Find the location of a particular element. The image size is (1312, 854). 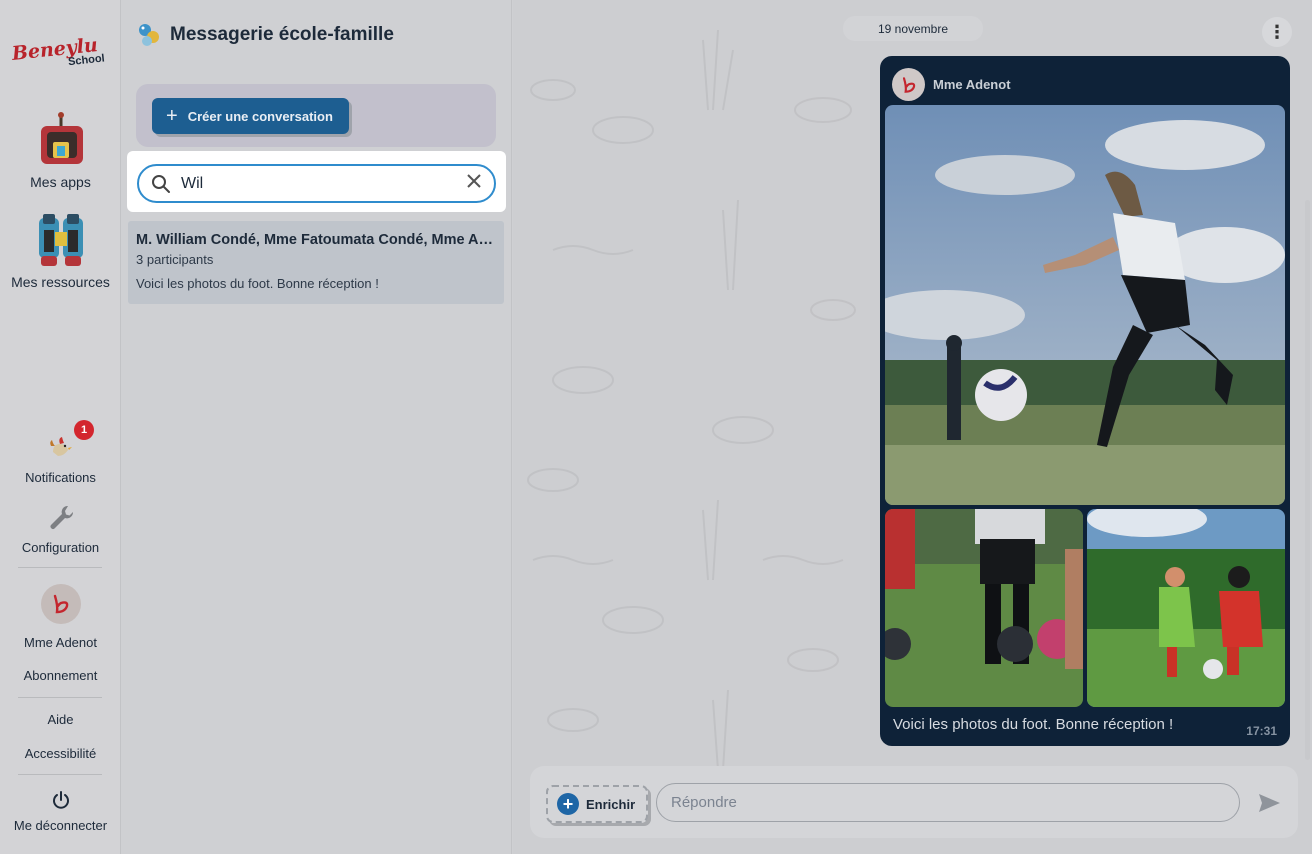

more-options-icon: ⋮ is located at coordinates (1277, 32).